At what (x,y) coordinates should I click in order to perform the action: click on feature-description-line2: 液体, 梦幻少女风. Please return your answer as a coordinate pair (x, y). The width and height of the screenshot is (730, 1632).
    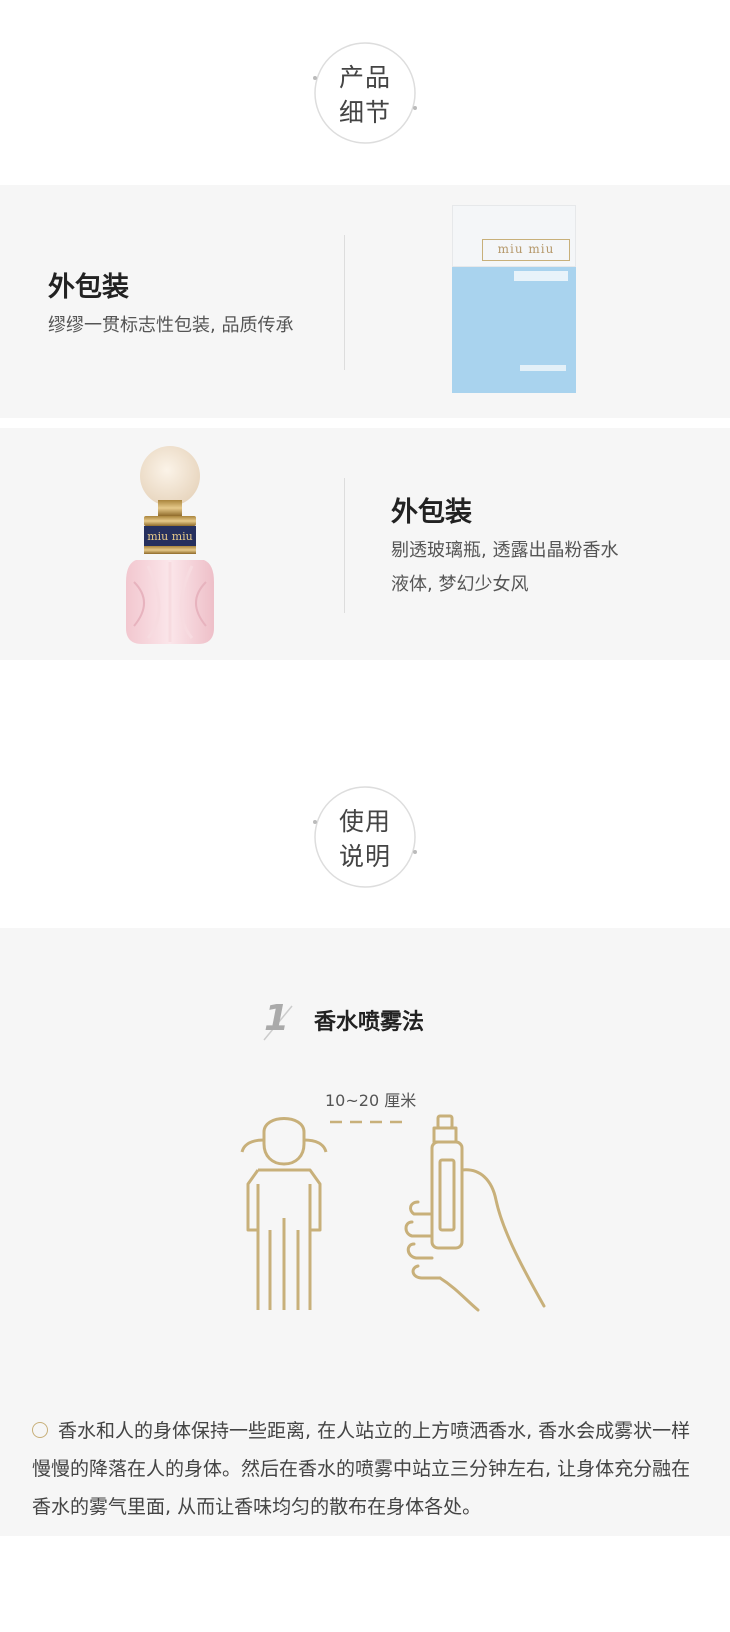
    Looking at the image, I should click on (460, 584).